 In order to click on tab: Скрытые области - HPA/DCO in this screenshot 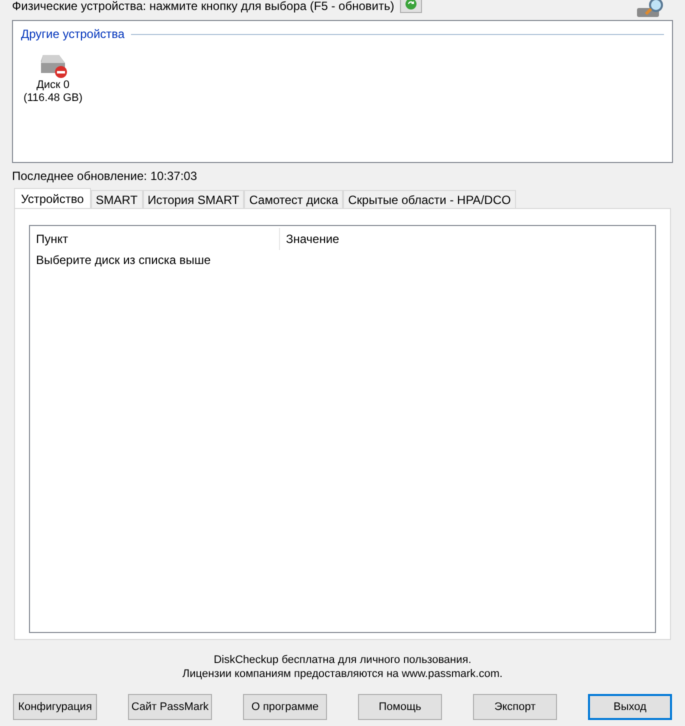, I will do `click(429, 199)`.